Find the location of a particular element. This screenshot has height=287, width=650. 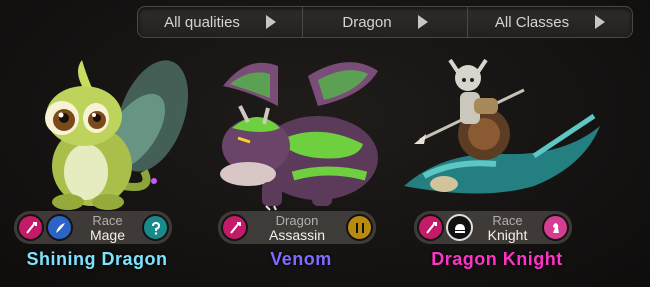

race-class-text: Race Mage is located at coordinates (107, 227).